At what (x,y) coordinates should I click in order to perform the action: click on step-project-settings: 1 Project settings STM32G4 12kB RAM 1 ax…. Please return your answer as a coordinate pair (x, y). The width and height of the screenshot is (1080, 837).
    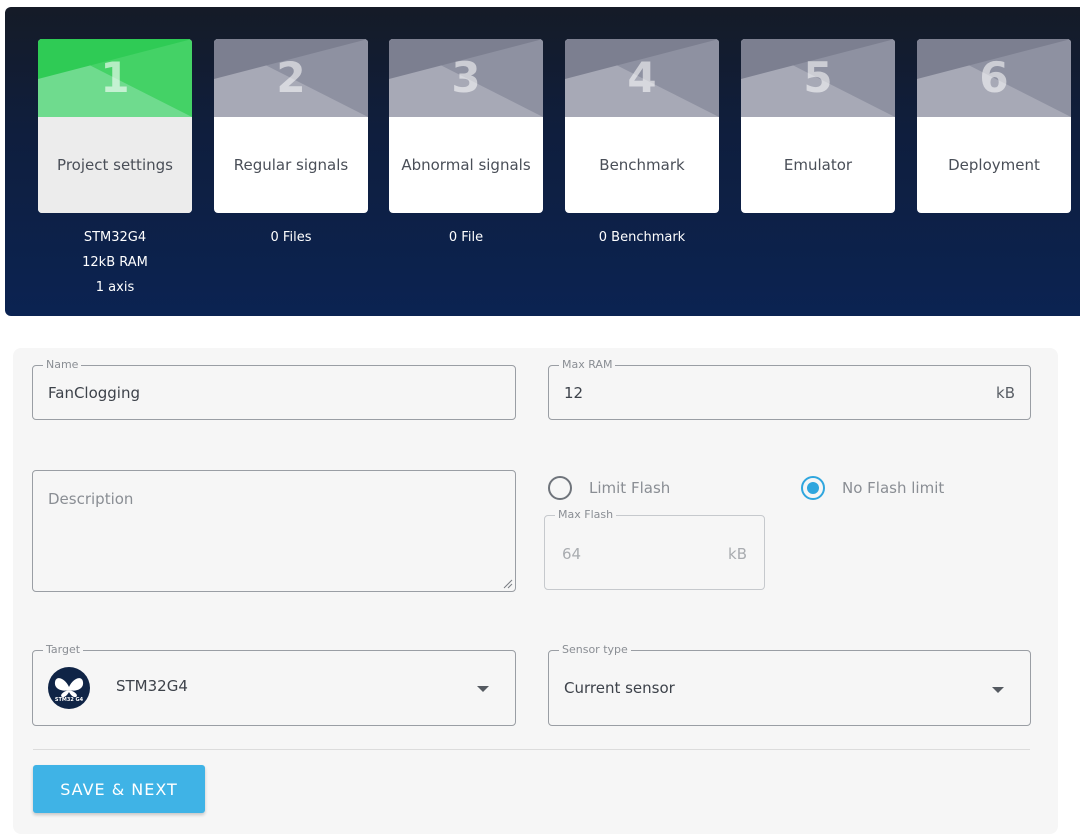
    Looking at the image, I should click on (115, 169).